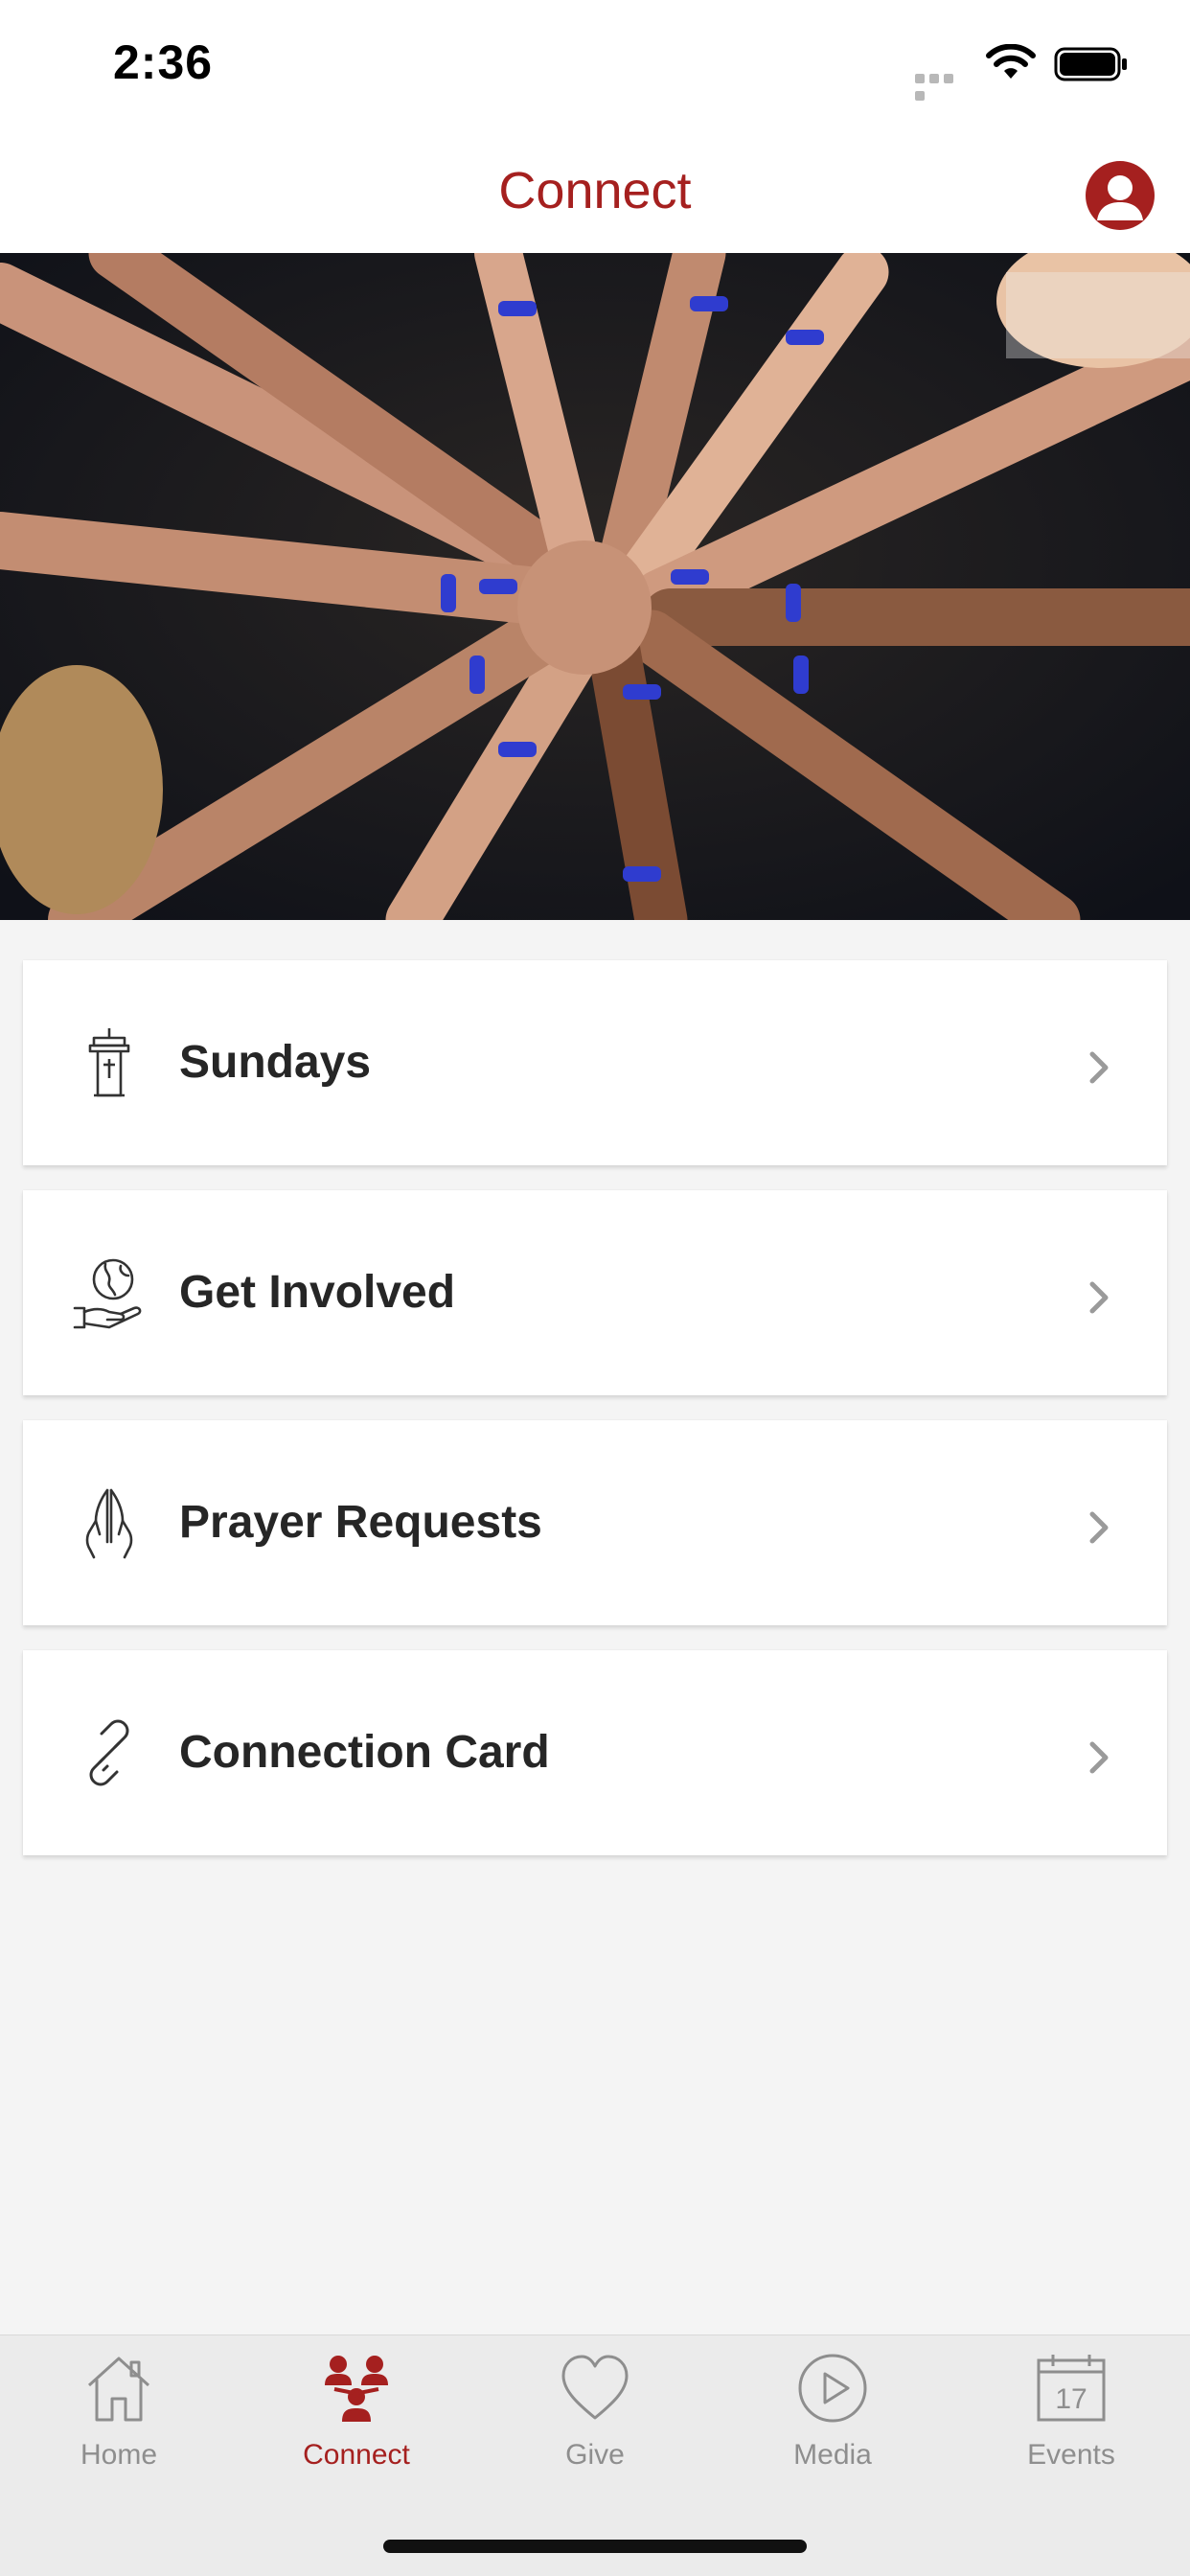  What do you see at coordinates (1071, 2455) in the screenshot?
I see `tab-label: Events` at bounding box center [1071, 2455].